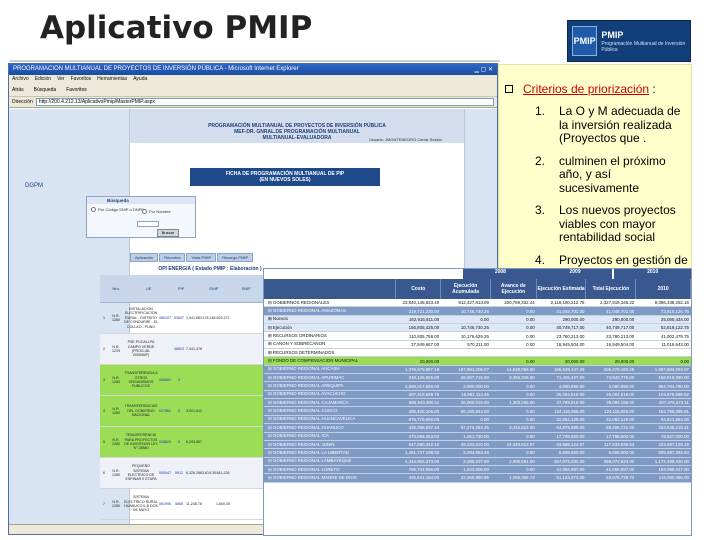 The height and width of the screenshot is (540, 720). Describe the element at coordinates (330, 470) in the screenshot. I see `row-label: ⊟ GOBIERNO REGIONAL LORETO` at that location.